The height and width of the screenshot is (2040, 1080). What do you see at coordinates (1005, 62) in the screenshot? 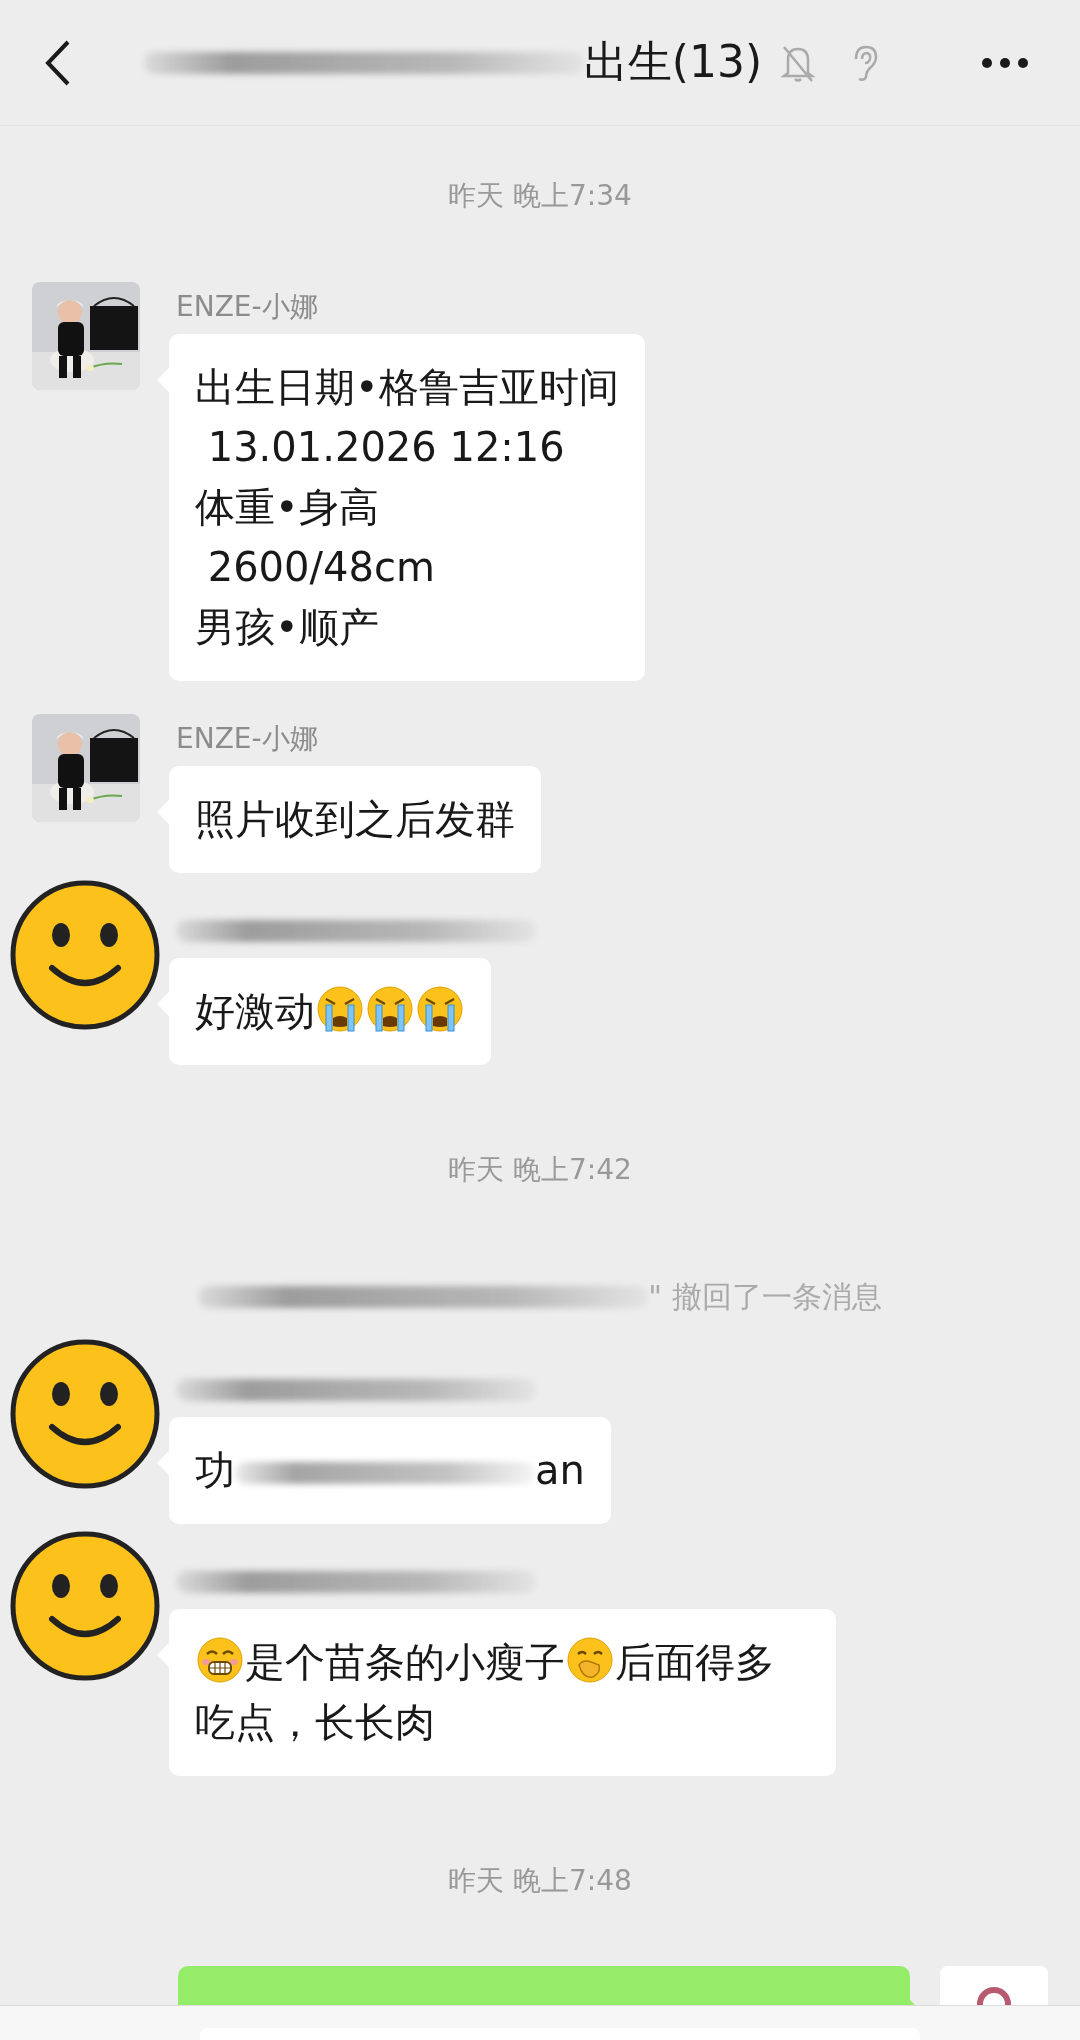
I see `more-icon` at bounding box center [1005, 62].